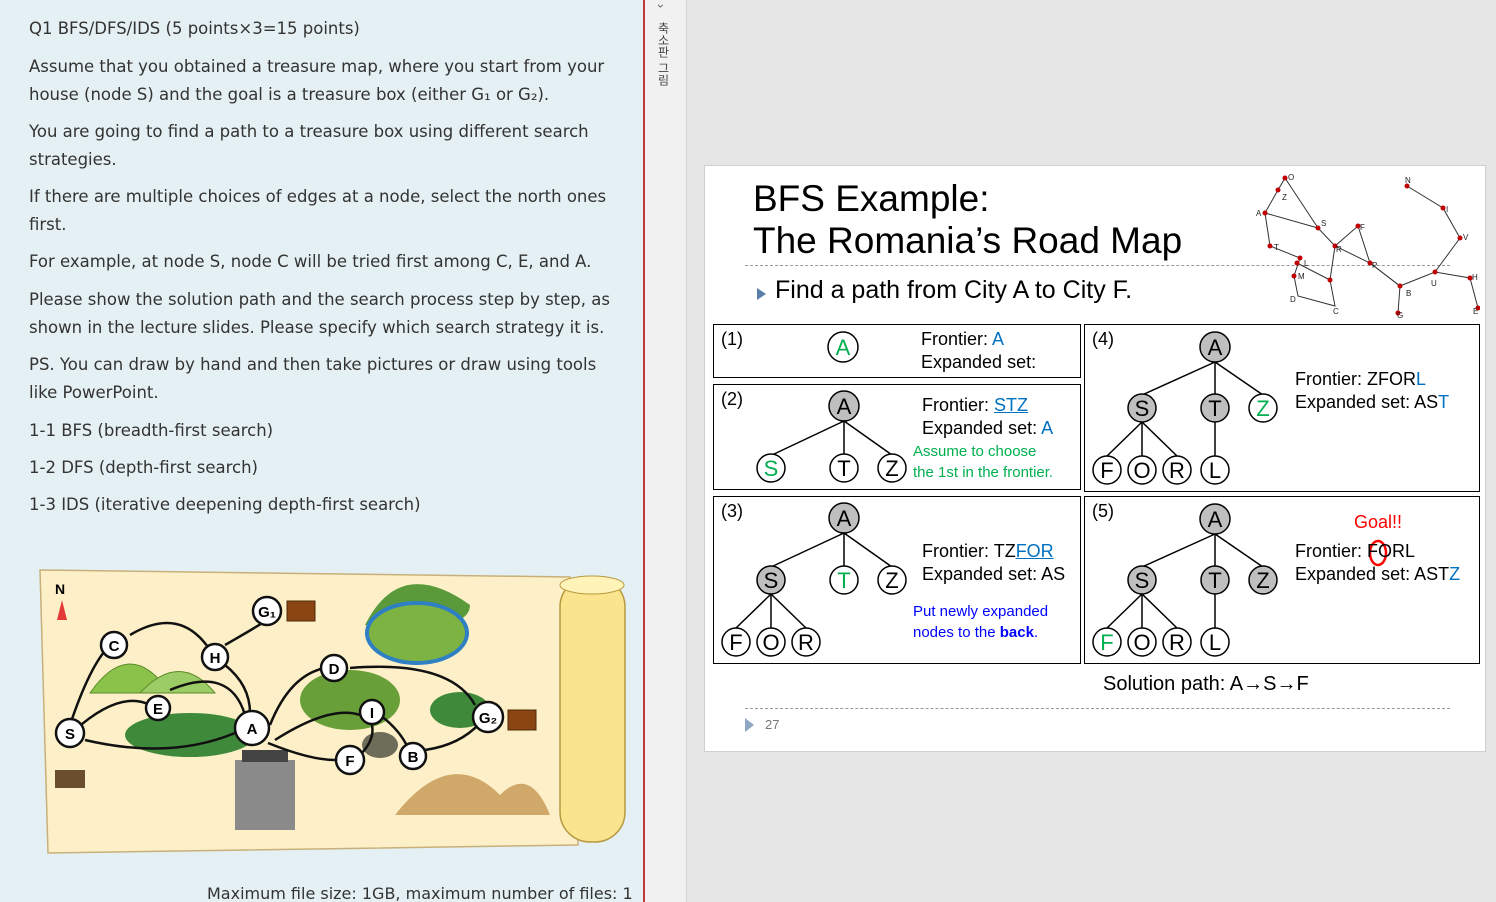 This screenshot has height=902, width=1496. I want to click on goal-text: Goal!!, so click(1378, 522).